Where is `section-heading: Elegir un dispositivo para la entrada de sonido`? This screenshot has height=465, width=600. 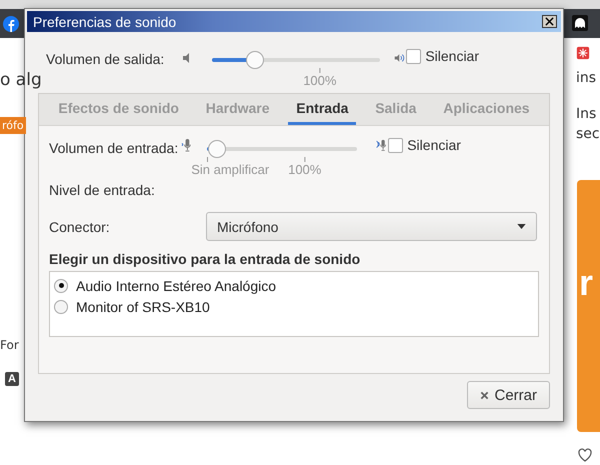
section-heading: Elegir un dispositivo para la entrada de sonido is located at coordinates (205, 259).